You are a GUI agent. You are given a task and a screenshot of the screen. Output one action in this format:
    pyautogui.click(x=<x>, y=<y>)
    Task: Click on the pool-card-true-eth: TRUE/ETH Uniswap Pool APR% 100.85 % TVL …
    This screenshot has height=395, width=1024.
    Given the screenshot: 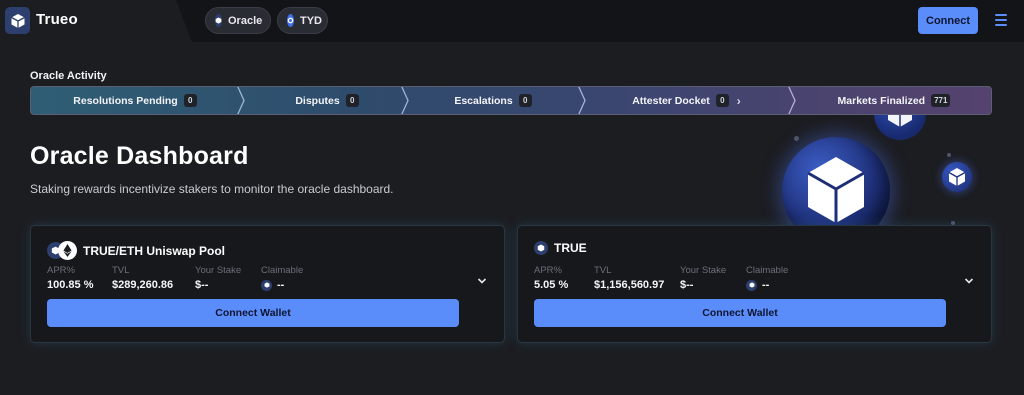 What is the action you would take?
    pyautogui.click(x=267, y=284)
    